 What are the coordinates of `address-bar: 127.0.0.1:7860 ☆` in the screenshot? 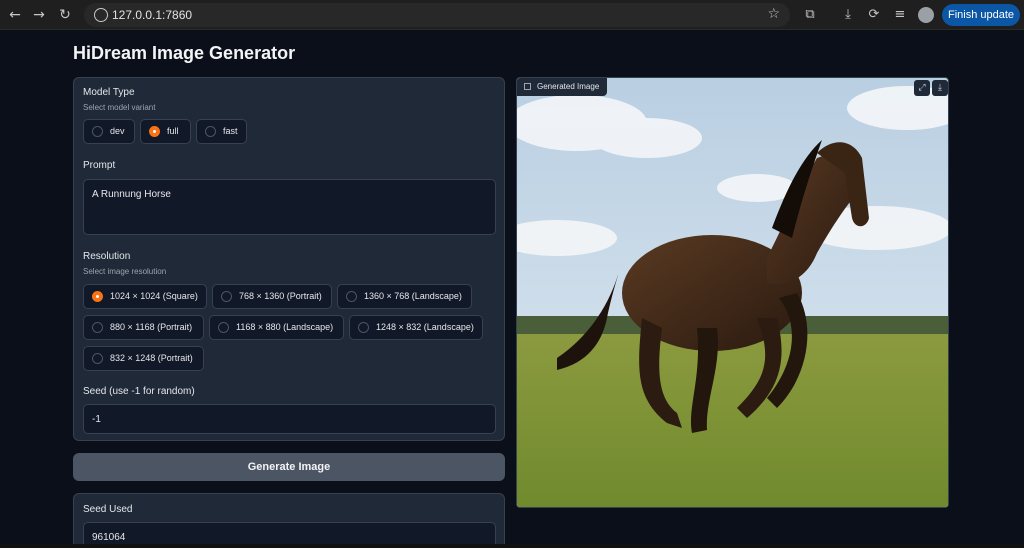 It's located at (437, 15).